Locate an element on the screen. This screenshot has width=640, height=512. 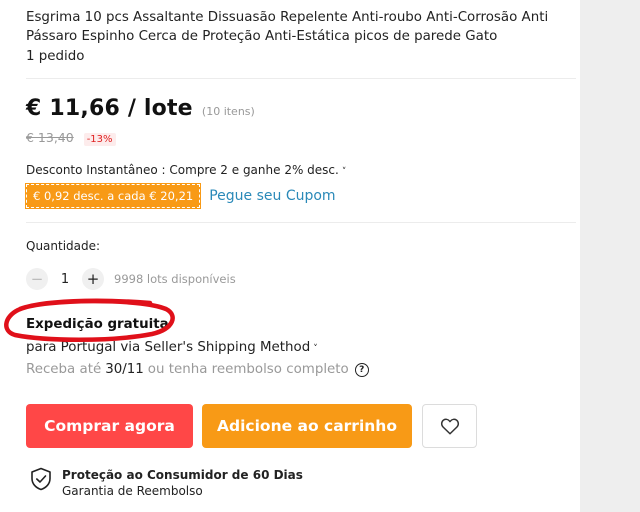
protection-subtitle: Garantia de Reembolso is located at coordinates (132, 491).